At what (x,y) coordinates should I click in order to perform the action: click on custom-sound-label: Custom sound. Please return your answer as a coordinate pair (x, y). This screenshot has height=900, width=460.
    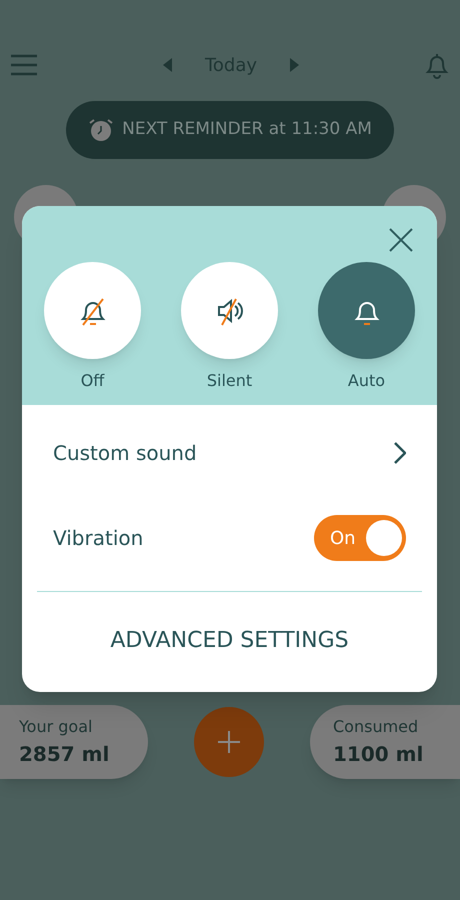
    Looking at the image, I should click on (125, 453).